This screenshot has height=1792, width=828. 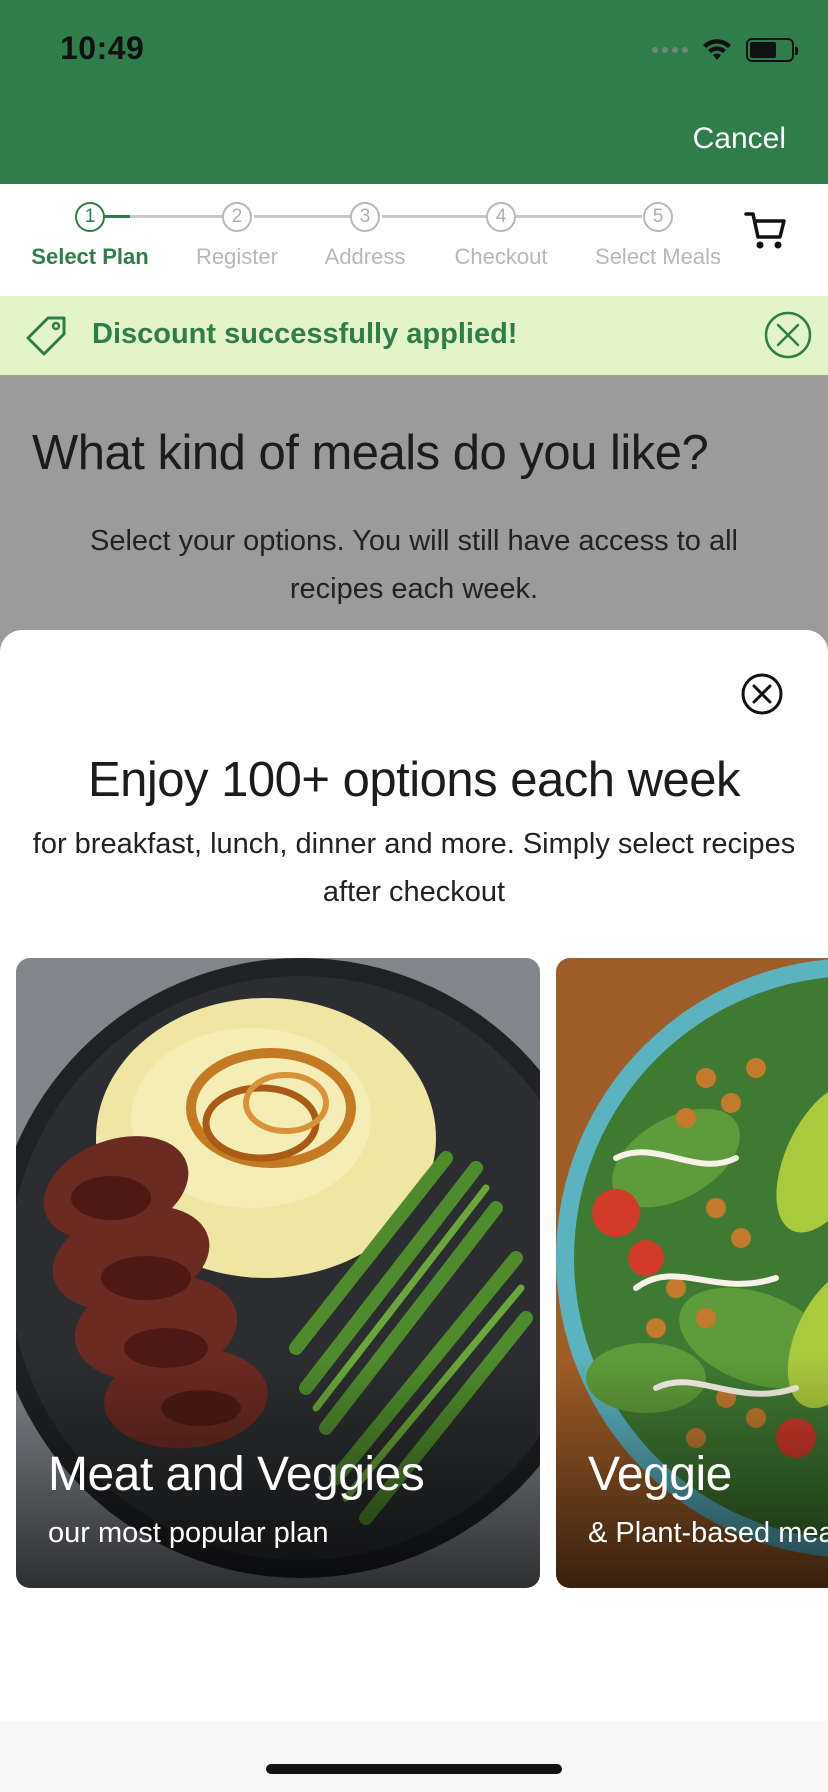 I want to click on step-label: Checkout, so click(x=501, y=256).